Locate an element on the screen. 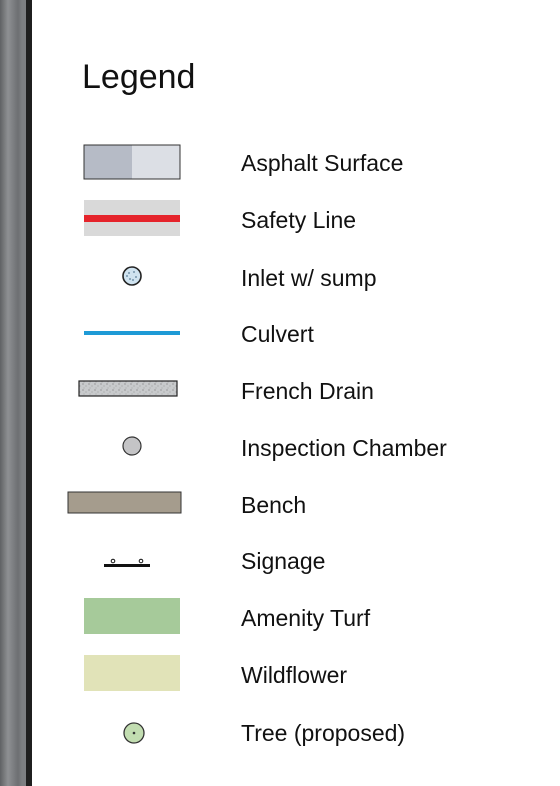  legend-item-signage: Signage is located at coordinates (296, 561).